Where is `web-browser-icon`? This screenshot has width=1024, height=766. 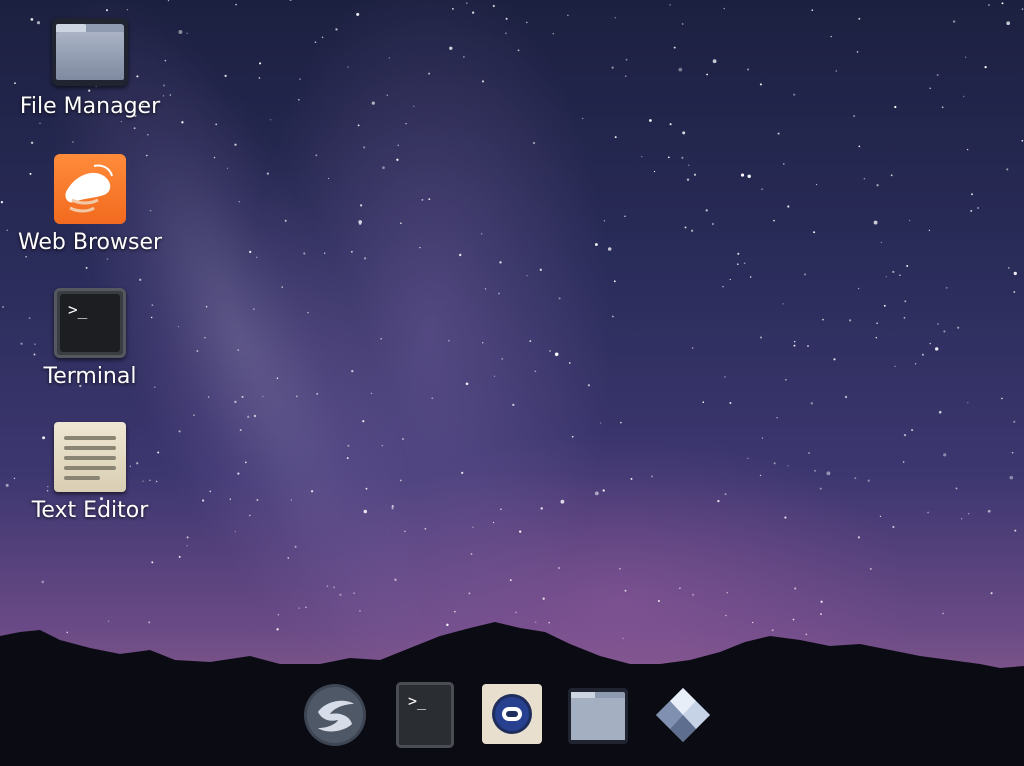
web-browser-icon is located at coordinates (90, 189).